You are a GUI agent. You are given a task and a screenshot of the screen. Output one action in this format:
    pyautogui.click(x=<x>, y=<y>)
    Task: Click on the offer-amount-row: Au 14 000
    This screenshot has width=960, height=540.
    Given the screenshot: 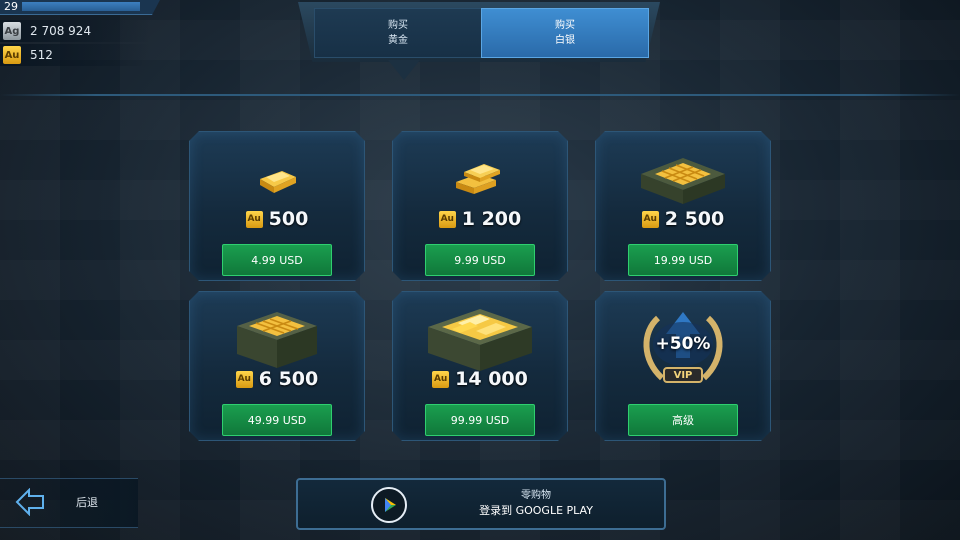 What is the action you would take?
    pyautogui.click(x=480, y=379)
    